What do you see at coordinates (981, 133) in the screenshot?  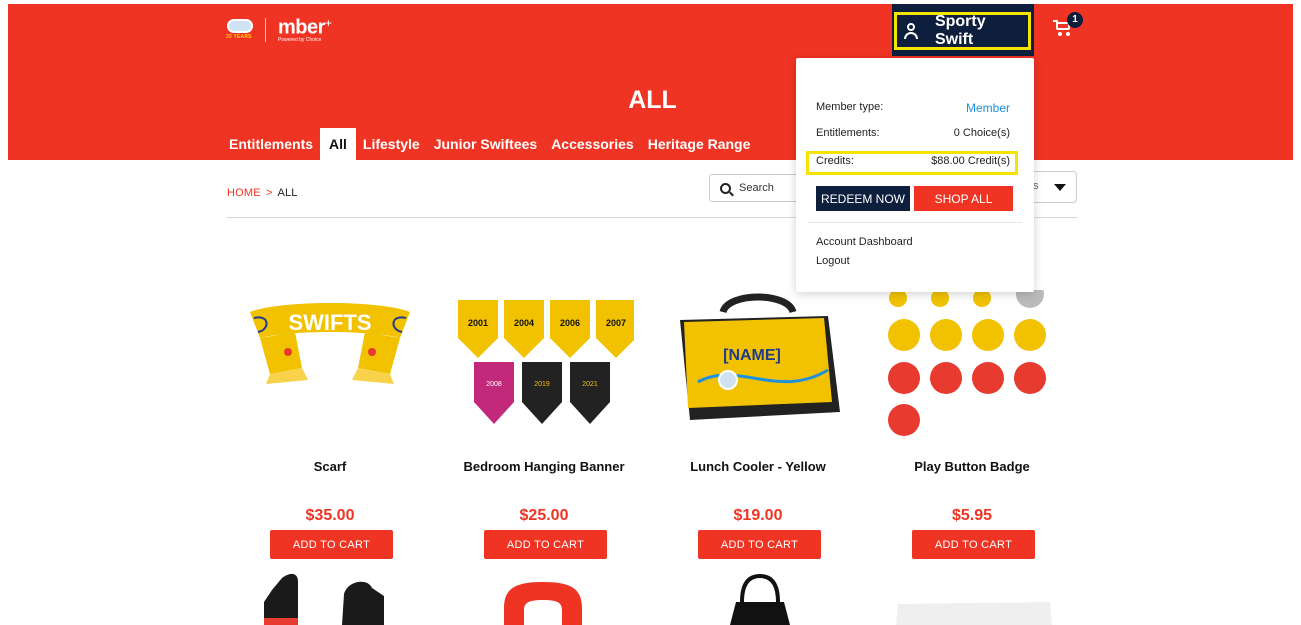 I see `entitlements-value: 0 Choice(s)` at bounding box center [981, 133].